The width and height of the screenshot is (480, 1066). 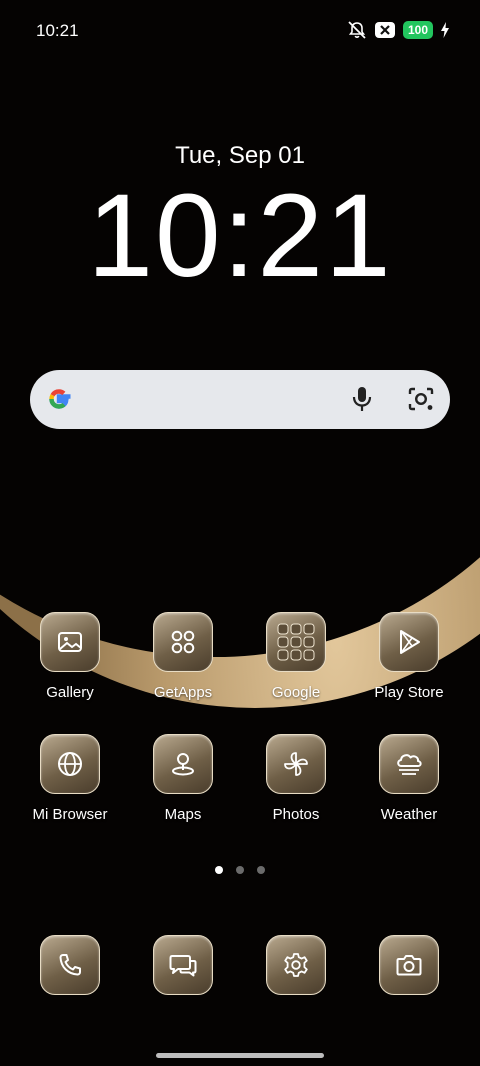 I want to click on page-indicator, so click(x=240, y=870).